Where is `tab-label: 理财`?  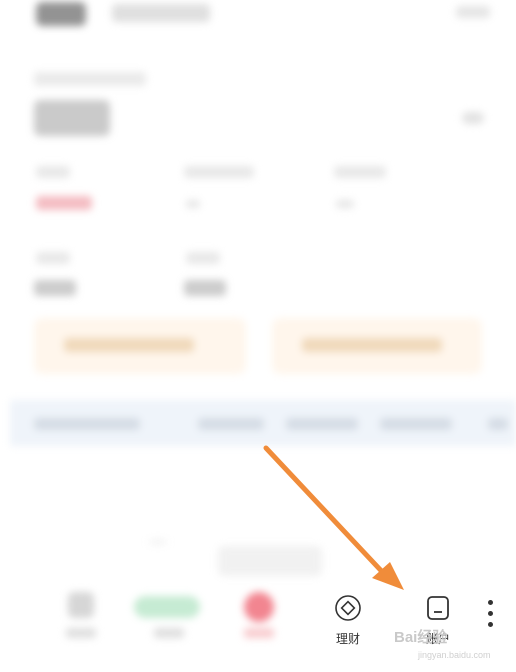
tab-label: 理财 is located at coordinates (347, 639).